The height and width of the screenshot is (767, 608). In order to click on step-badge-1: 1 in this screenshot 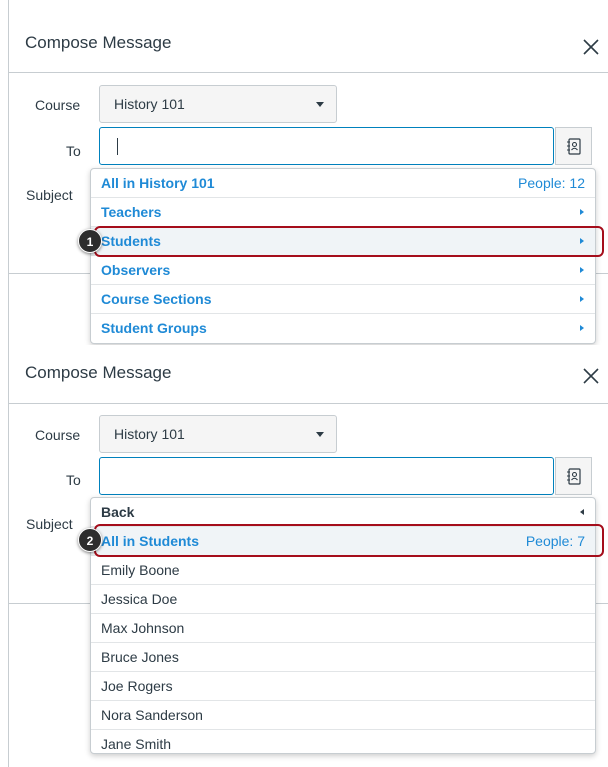, I will do `click(90, 241)`.